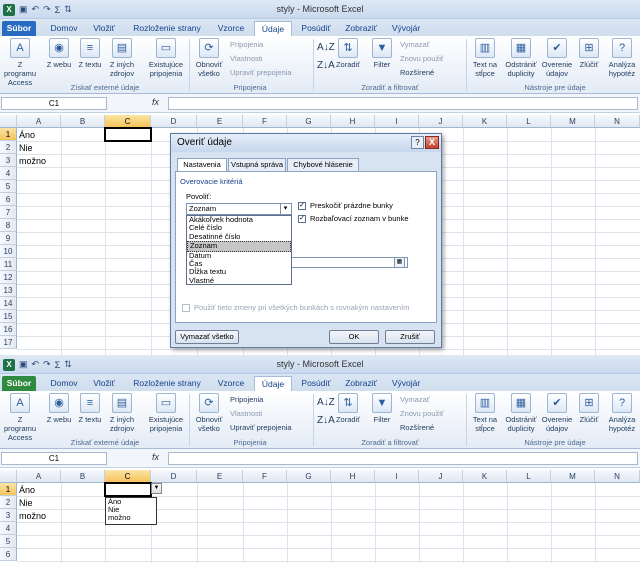 Image resolution: width=640 pixels, height=587 pixels. I want to click on close-icon: X, so click(432, 142).